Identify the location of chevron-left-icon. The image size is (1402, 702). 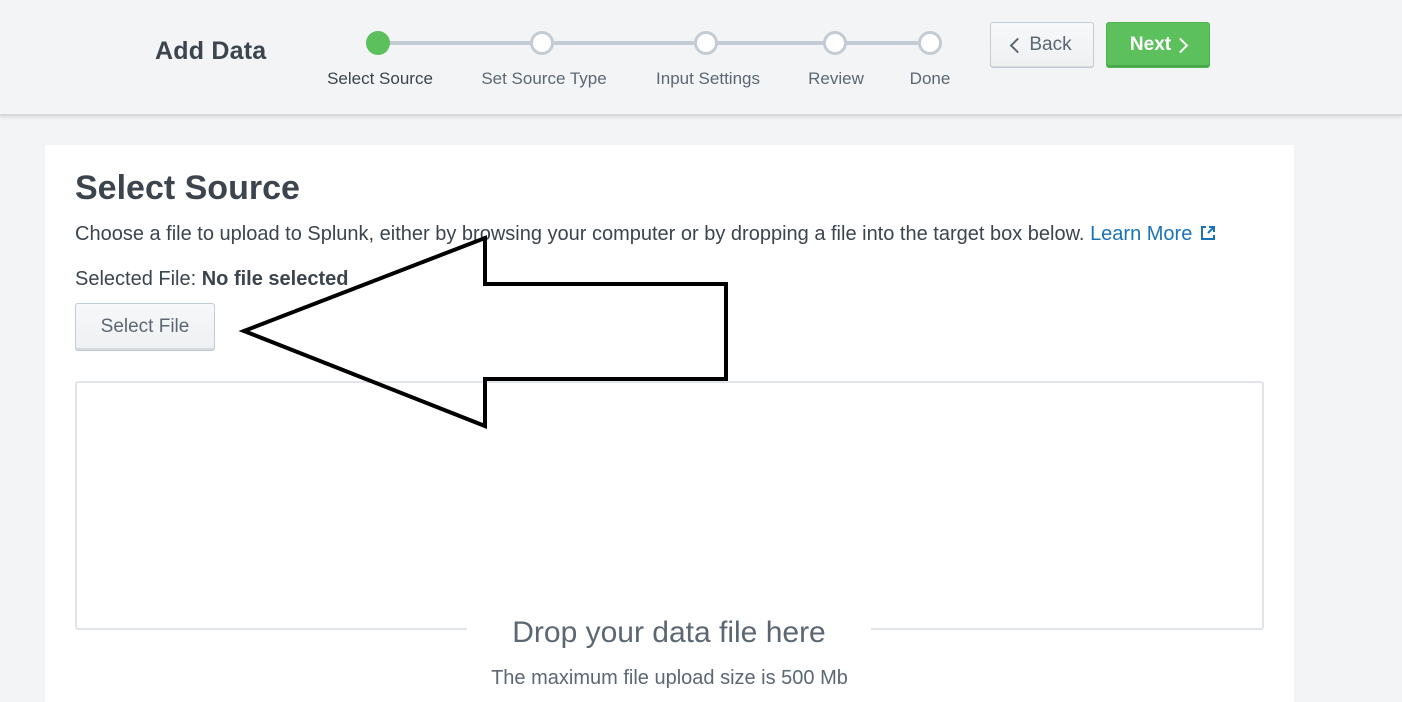
(1018, 45).